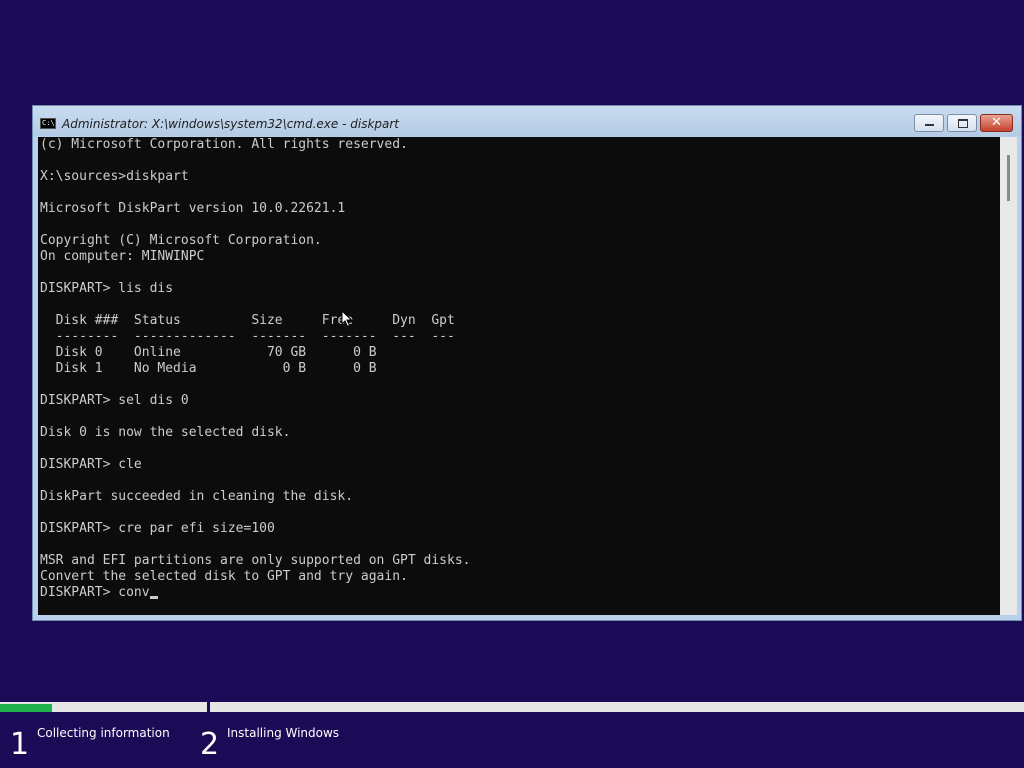  Describe the element at coordinates (210, 744) in the screenshot. I see `step-number: 2` at that location.